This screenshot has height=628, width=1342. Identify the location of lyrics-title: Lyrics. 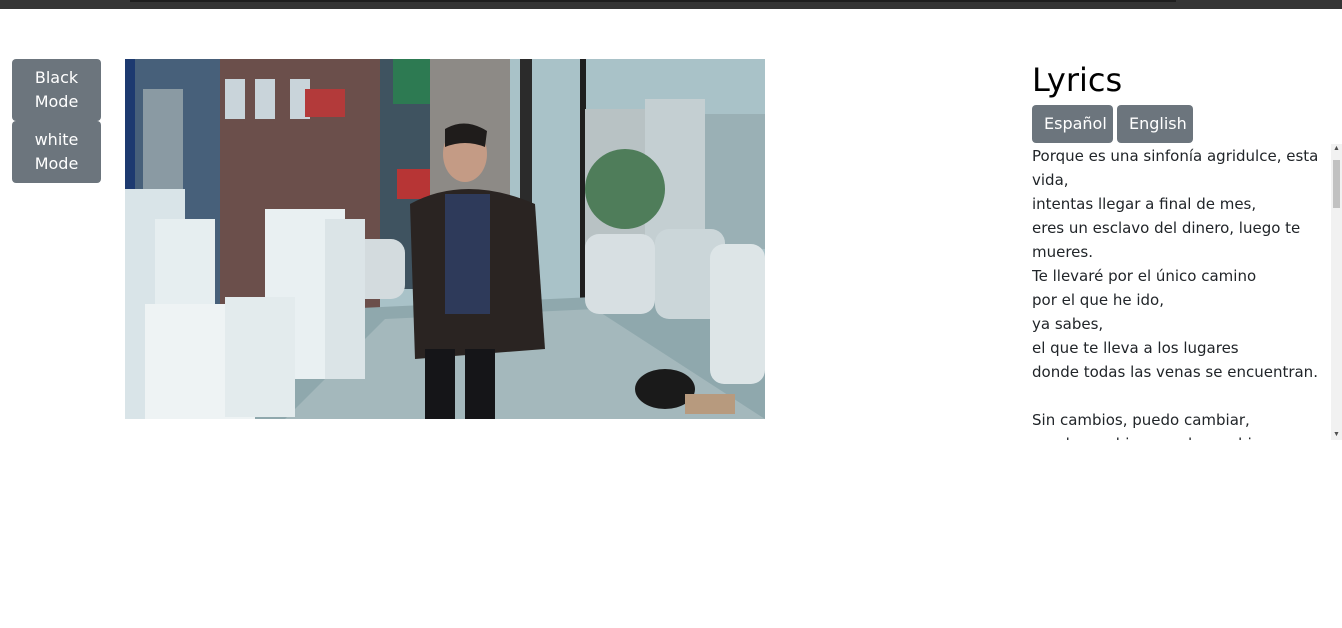
(1077, 80).